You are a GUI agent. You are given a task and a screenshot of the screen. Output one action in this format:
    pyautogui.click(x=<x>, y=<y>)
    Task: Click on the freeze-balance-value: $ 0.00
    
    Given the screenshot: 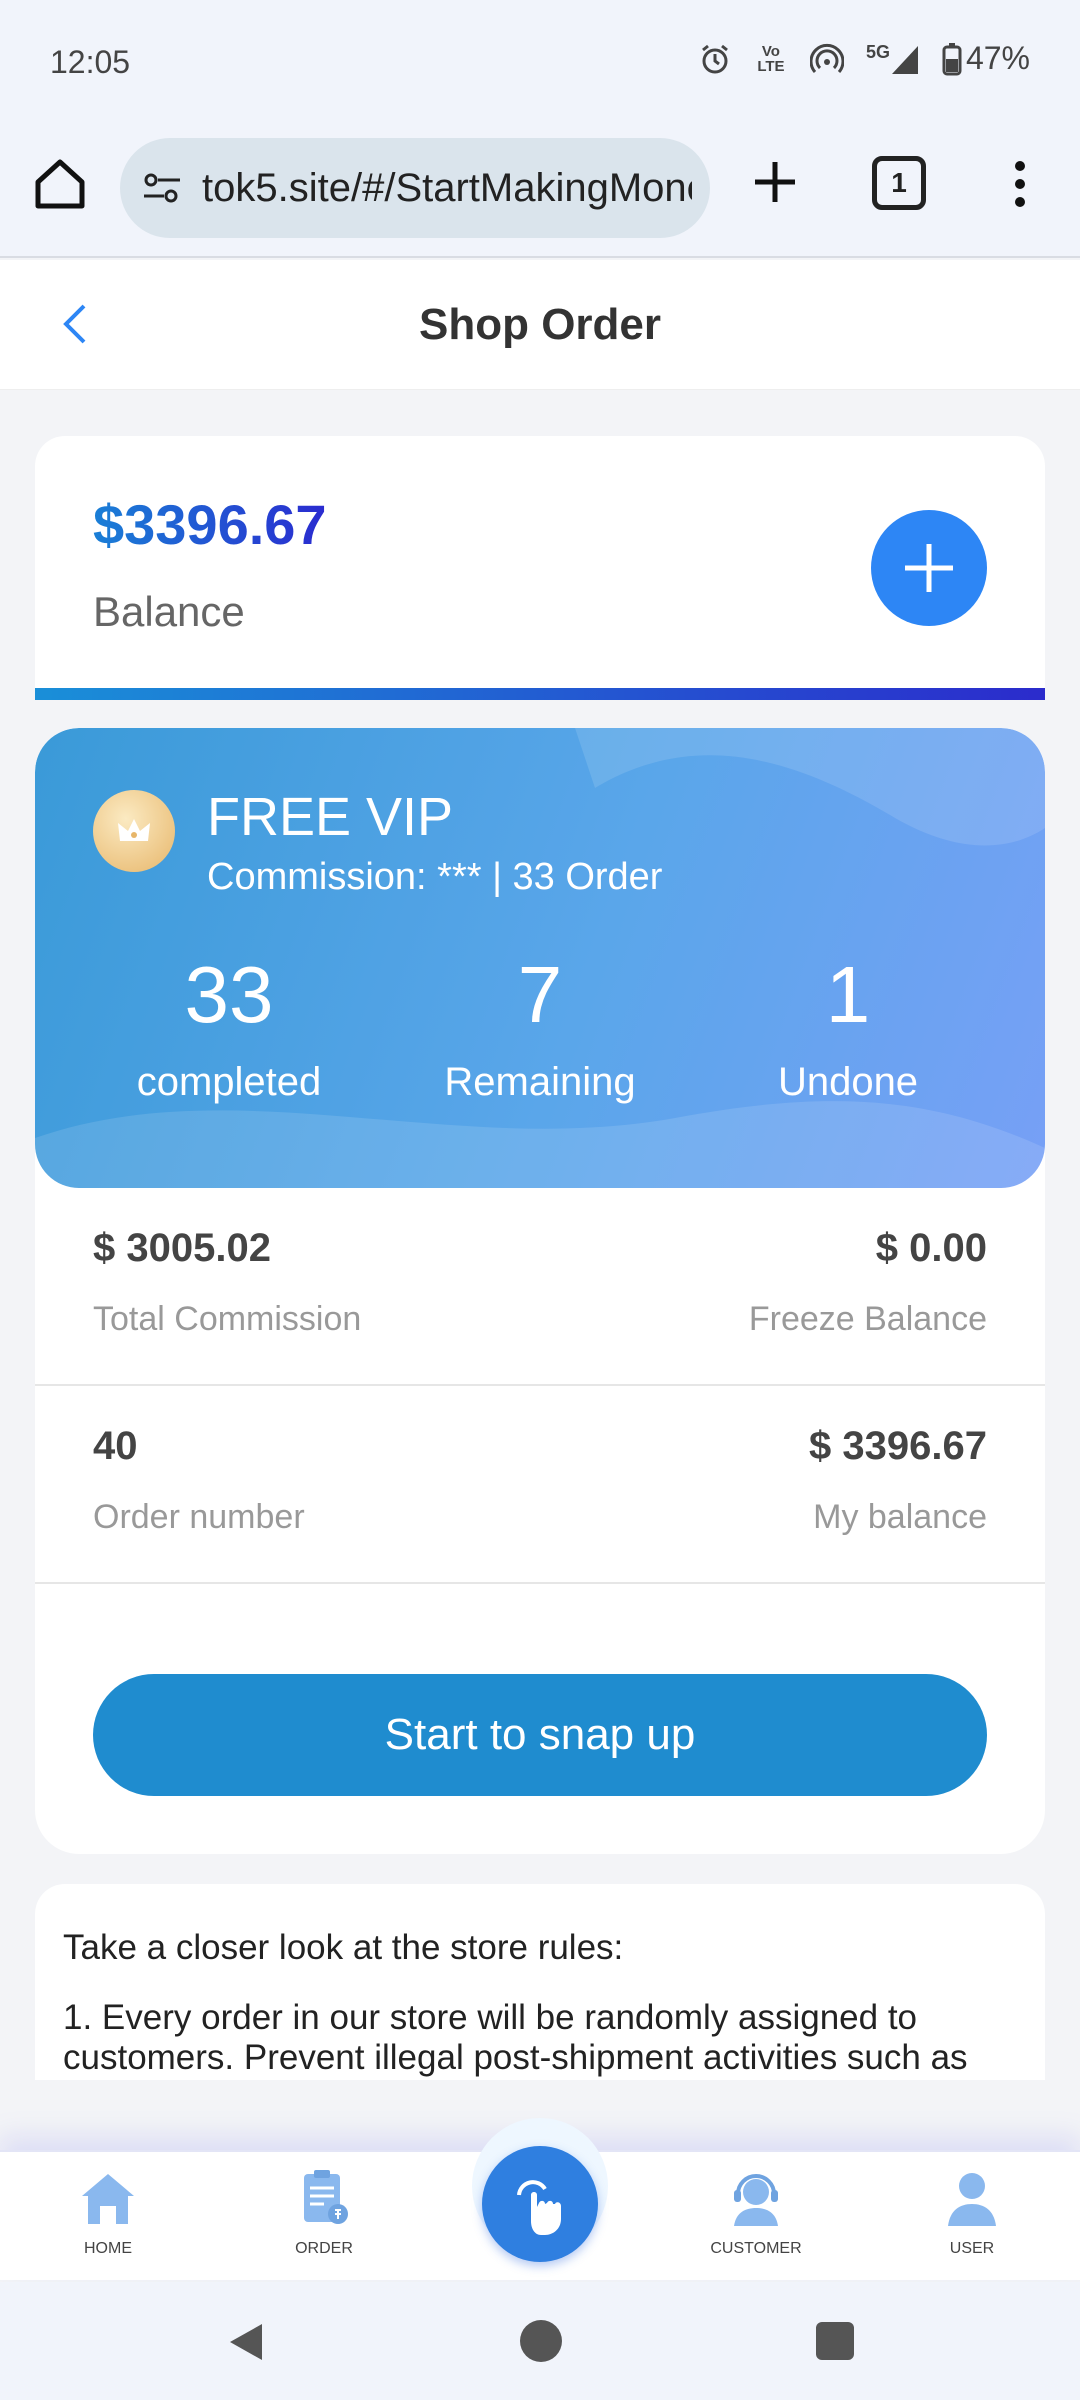 What is the action you would take?
    pyautogui.click(x=931, y=1248)
    